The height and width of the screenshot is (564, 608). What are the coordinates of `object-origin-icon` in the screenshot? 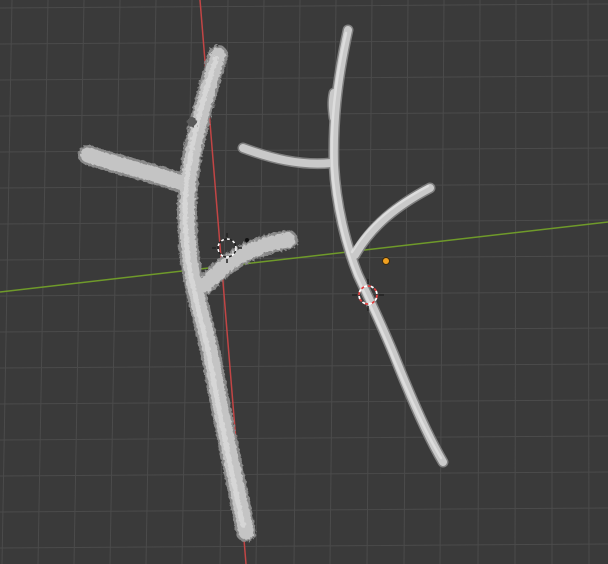 It's located at (386, 261).